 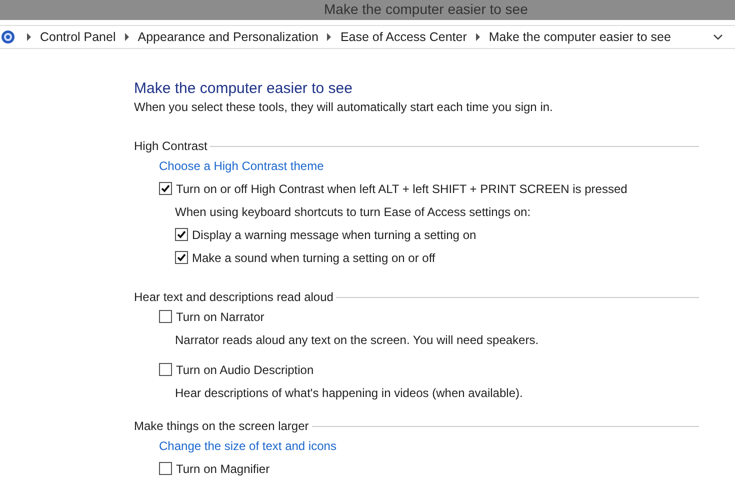 What do you see at coordinates (247, 445) in the screenshot?
I see `link: Change the size of text and icons` at bounding box center [247, 445].